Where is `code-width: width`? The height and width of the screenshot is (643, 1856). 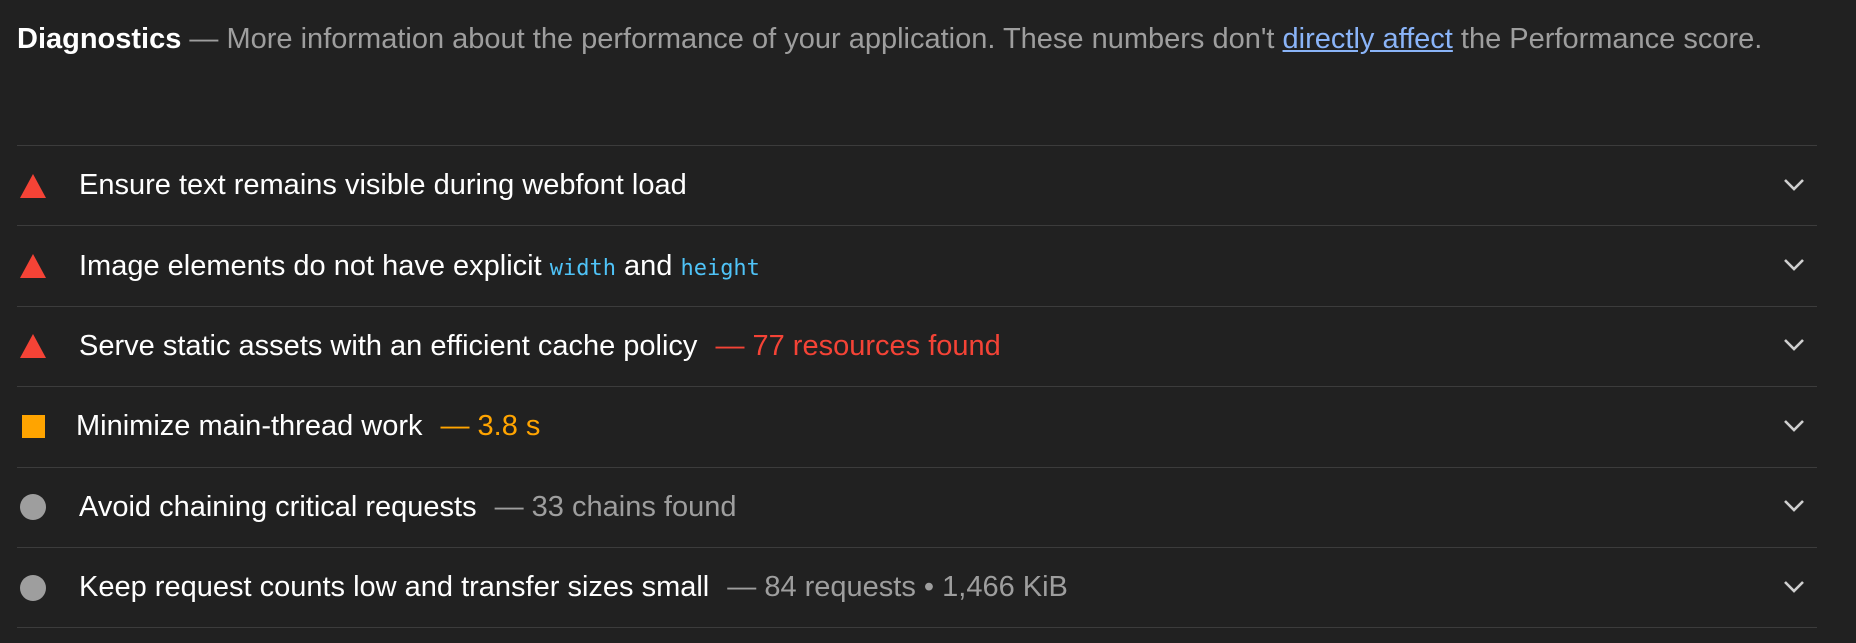 code-width: width is located at coordinates (582, 268).